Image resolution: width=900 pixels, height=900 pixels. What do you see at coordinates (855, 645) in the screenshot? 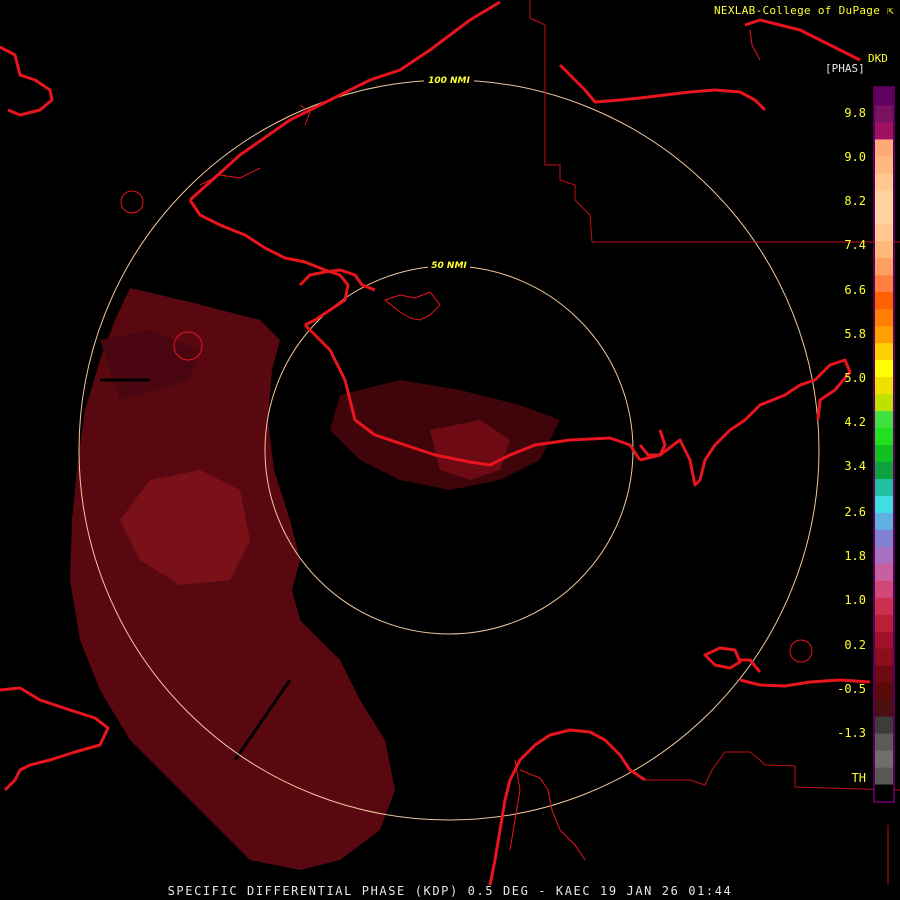
I see `legend-tick: 0.2` at bounding box center [855, 645].